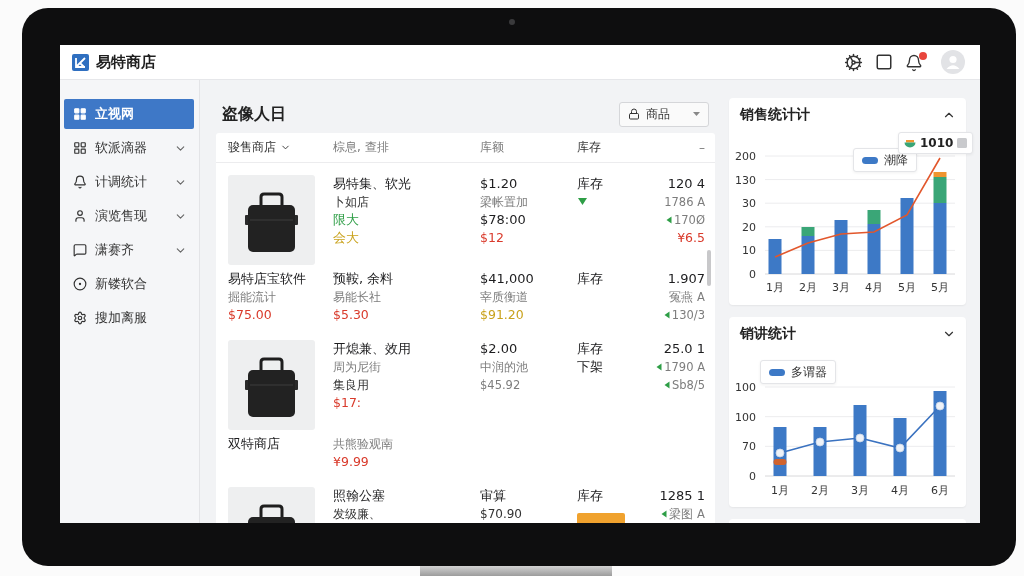 This screenshot has width=1024, height=576. What do you see at coordinates (512, 22) in the screenshot?
I see `camera-icon` at bounding box center [512, 22].